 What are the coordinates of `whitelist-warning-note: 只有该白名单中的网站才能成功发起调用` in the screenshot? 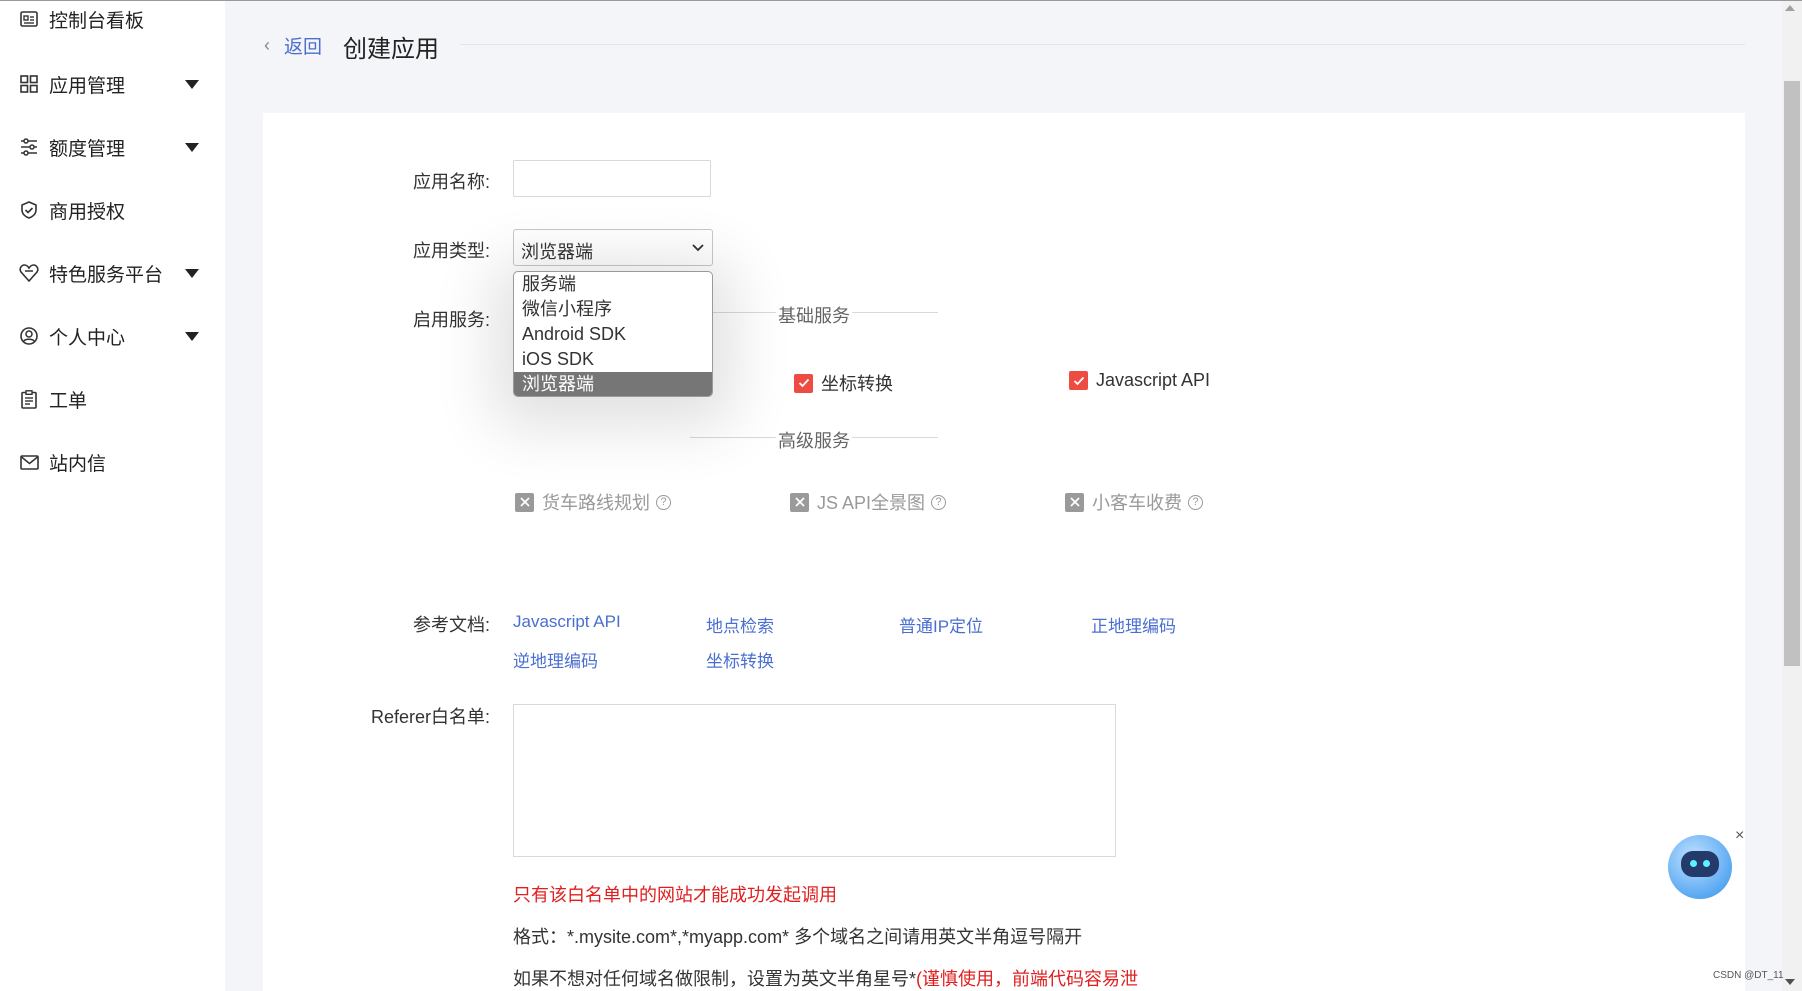 It's located at (675, 895).